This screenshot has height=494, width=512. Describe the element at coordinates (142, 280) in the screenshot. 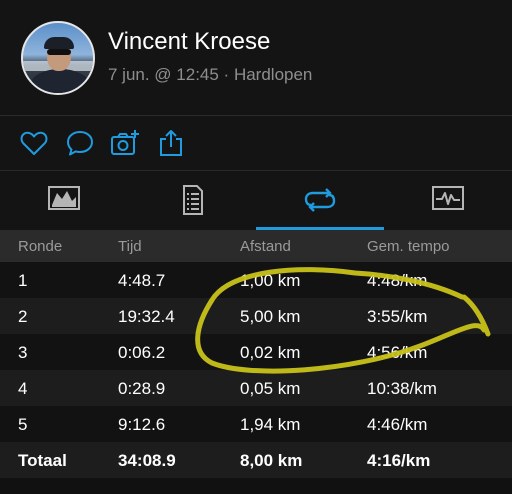

I see `lap-time: 4:48.7` at that location.